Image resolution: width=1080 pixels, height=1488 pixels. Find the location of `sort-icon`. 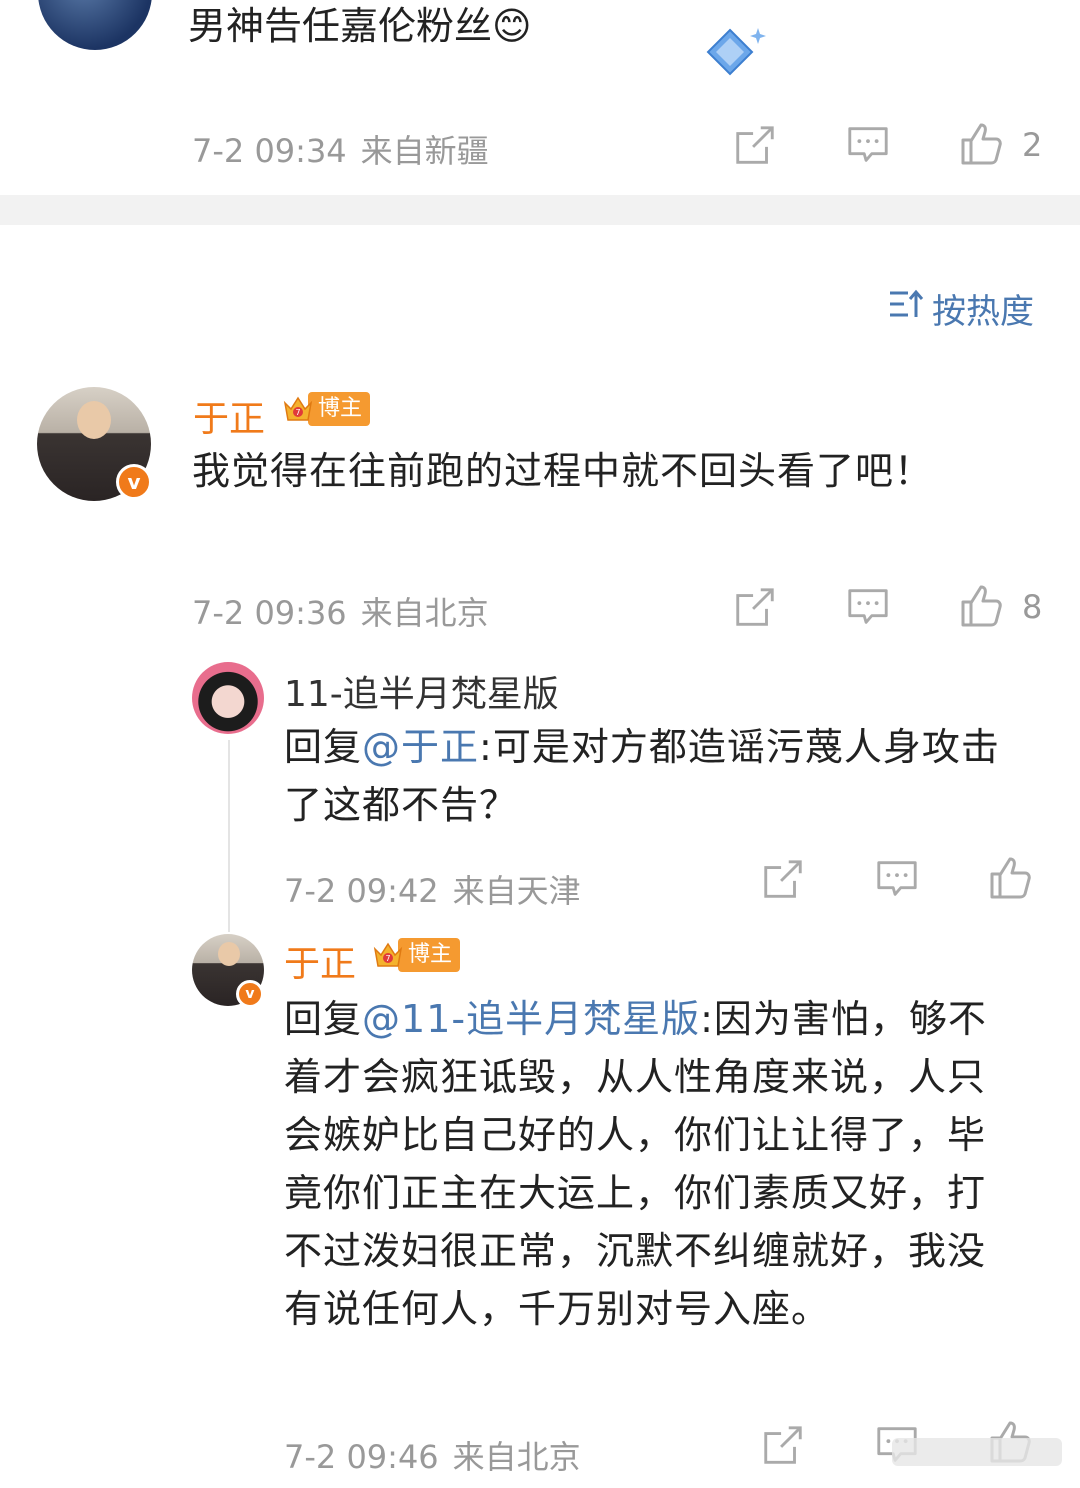

sort-icon is located at coordinates (907, 308).